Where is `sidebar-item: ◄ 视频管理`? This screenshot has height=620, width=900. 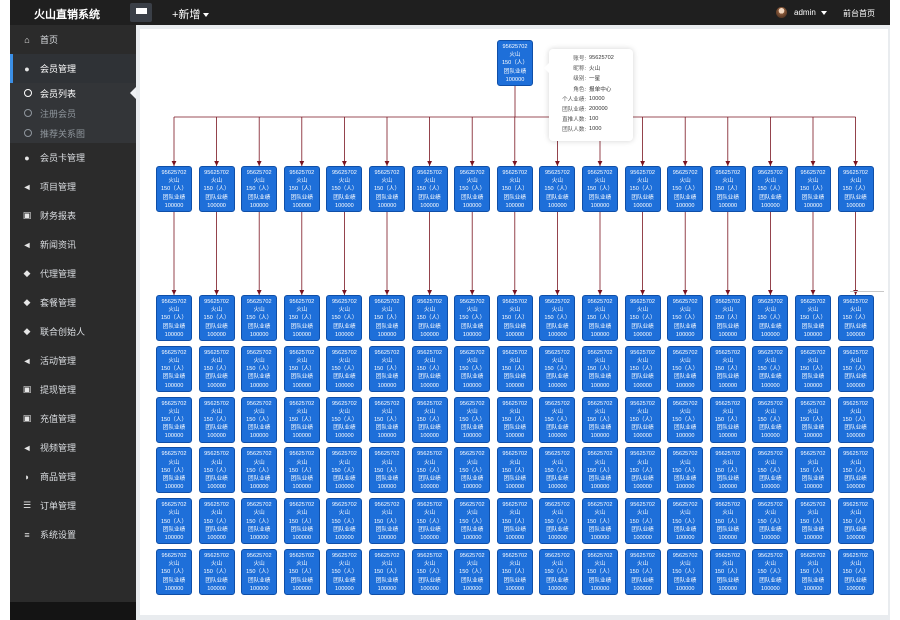
sidebar-item: ◄ 视频管理 is located at coordinates (73, 447).